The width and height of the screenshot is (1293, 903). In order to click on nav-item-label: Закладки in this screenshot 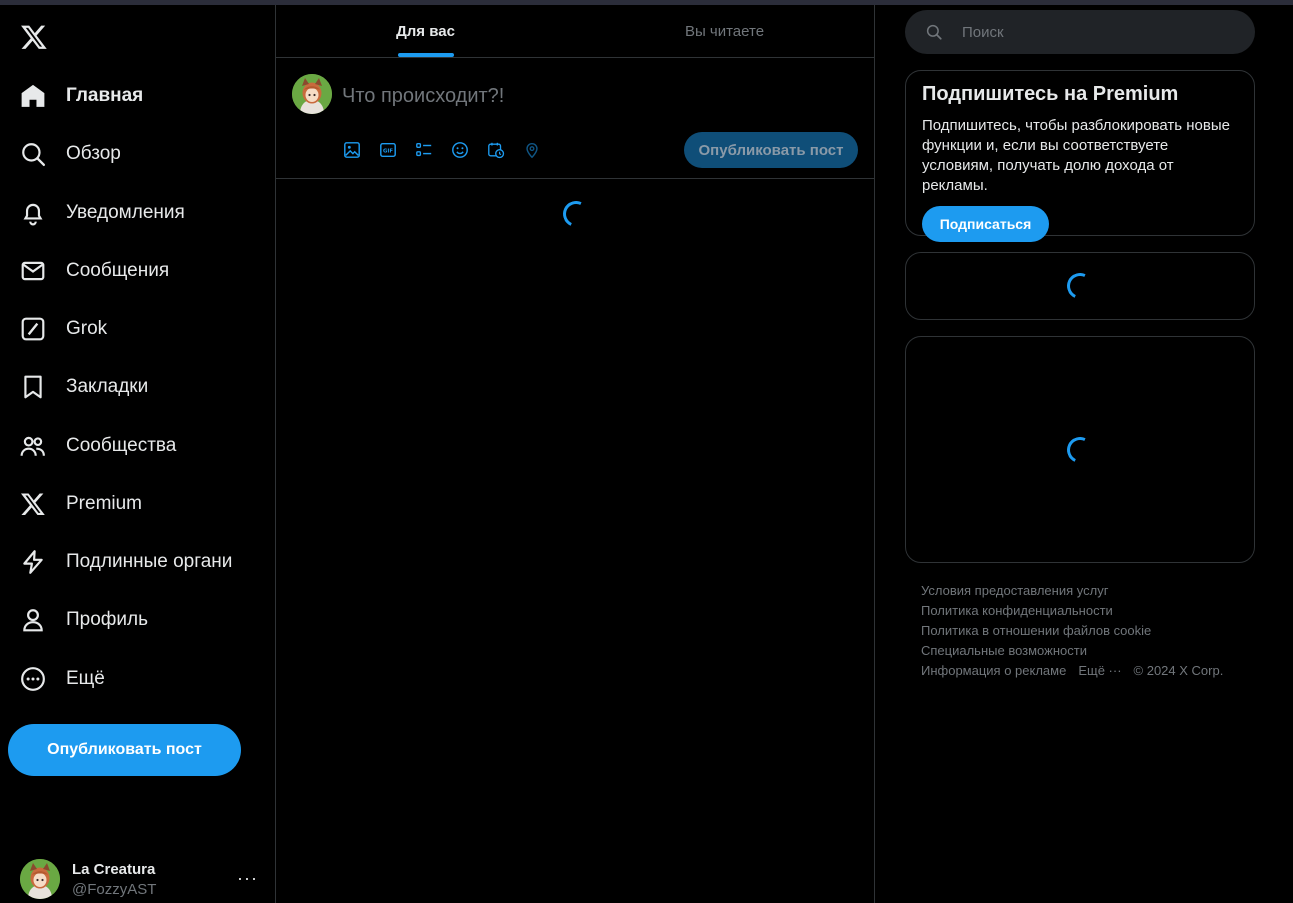, I will do `click(107, 386)`.